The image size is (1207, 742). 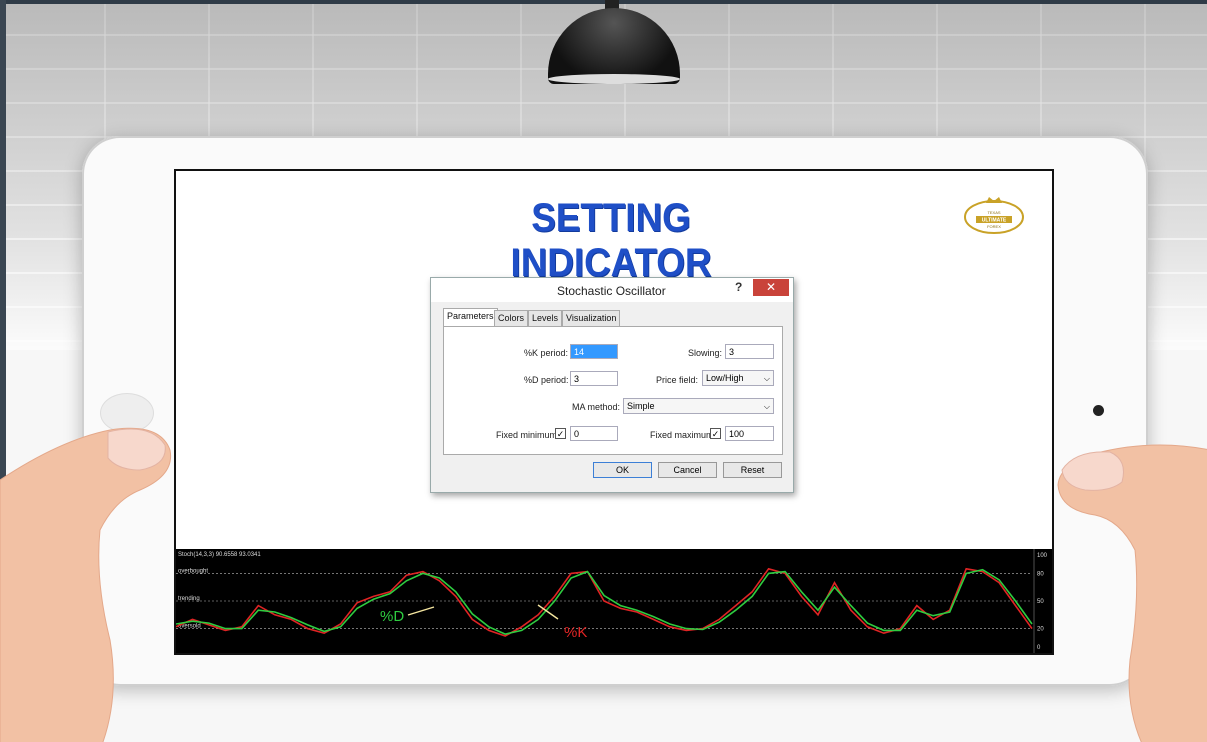 What do you see at coordinates (771, 287) in the screenshot?
I see `close-button: ✕` at bounding box center [771, 287].